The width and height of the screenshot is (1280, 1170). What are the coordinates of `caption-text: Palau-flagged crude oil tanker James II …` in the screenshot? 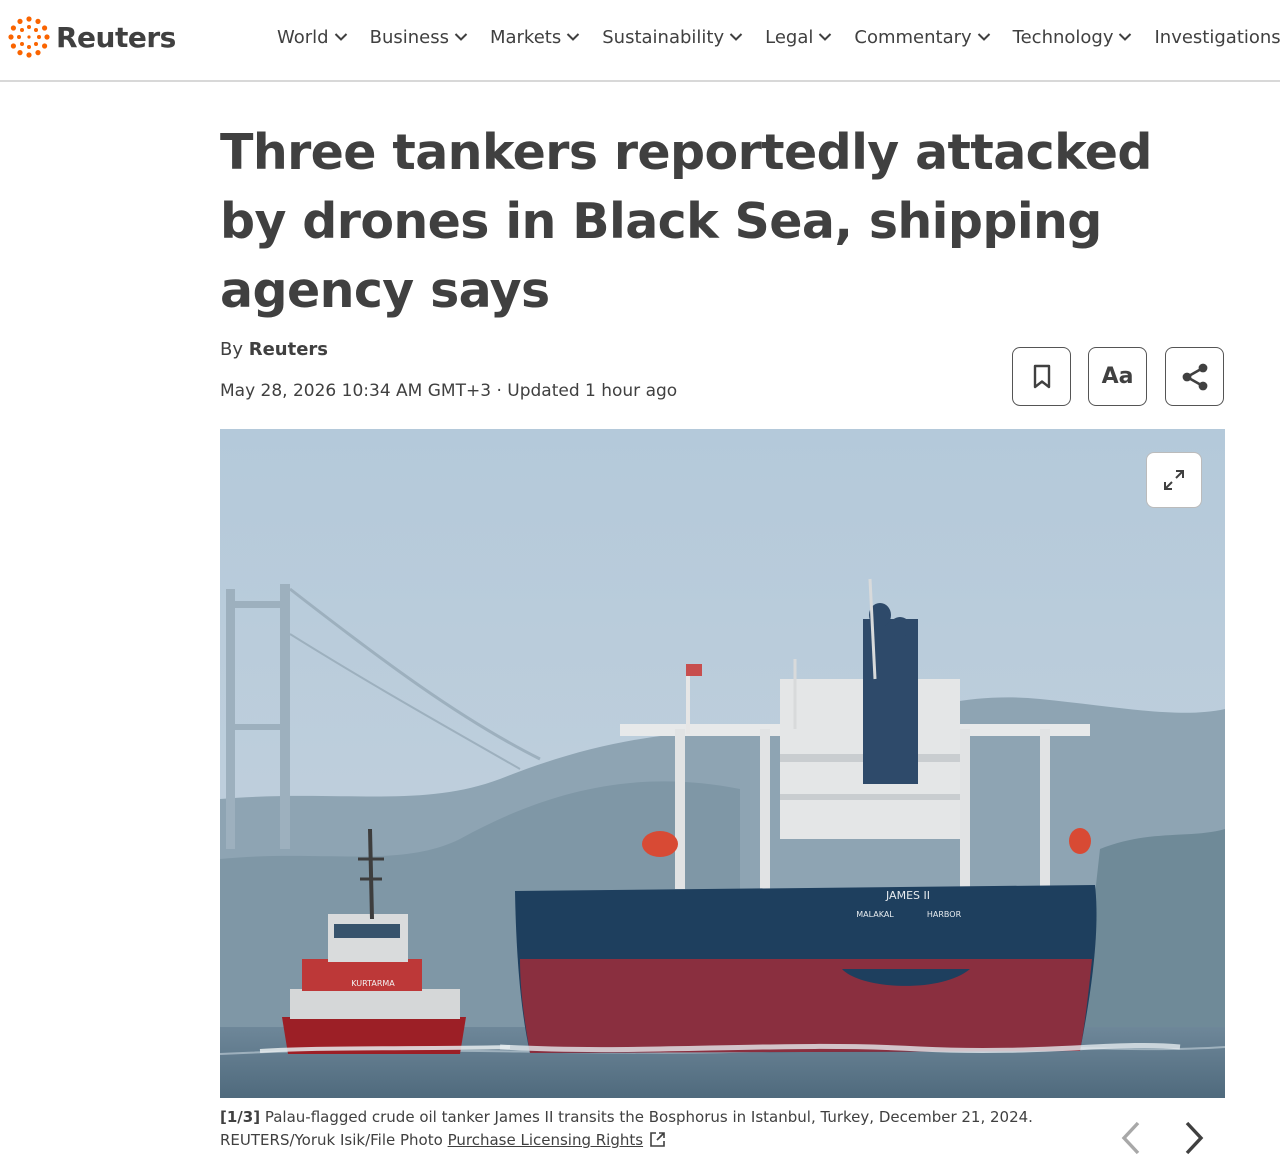 It's located at (646, 1117).